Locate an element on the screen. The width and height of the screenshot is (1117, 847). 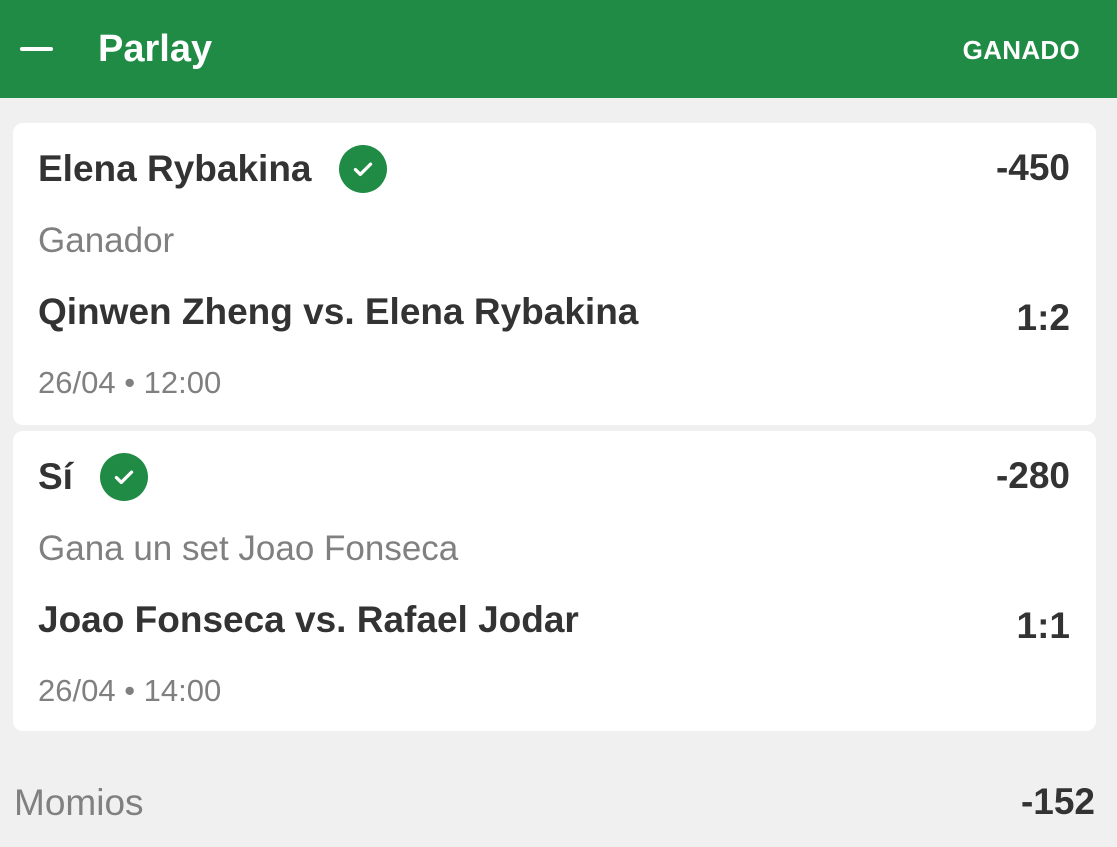
total-odds-value: -152 is located at coordinates (1057, 801).